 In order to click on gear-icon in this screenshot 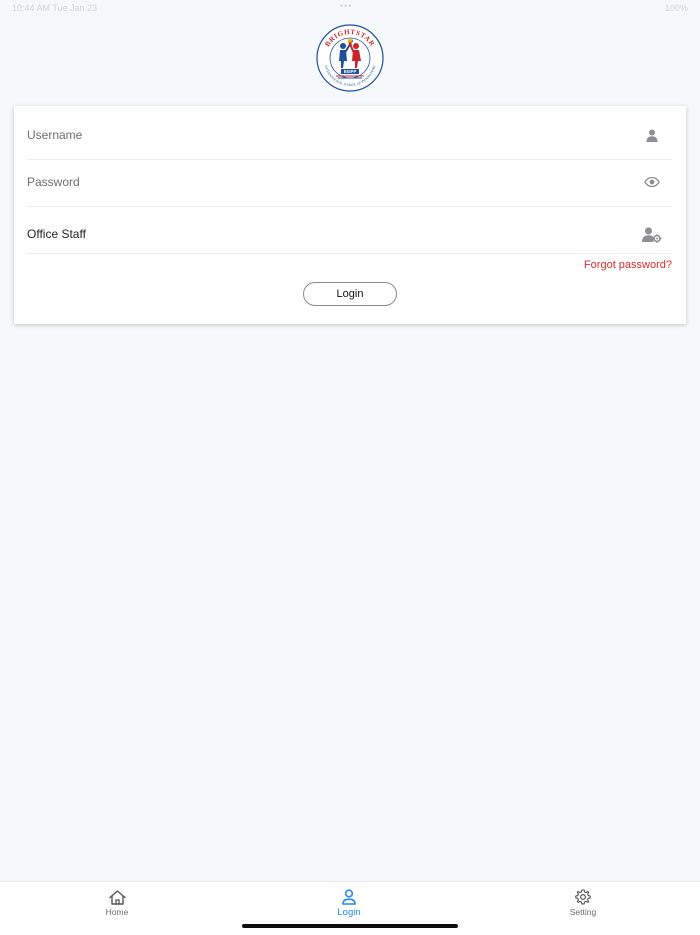, I will do `click(583, 897)`.